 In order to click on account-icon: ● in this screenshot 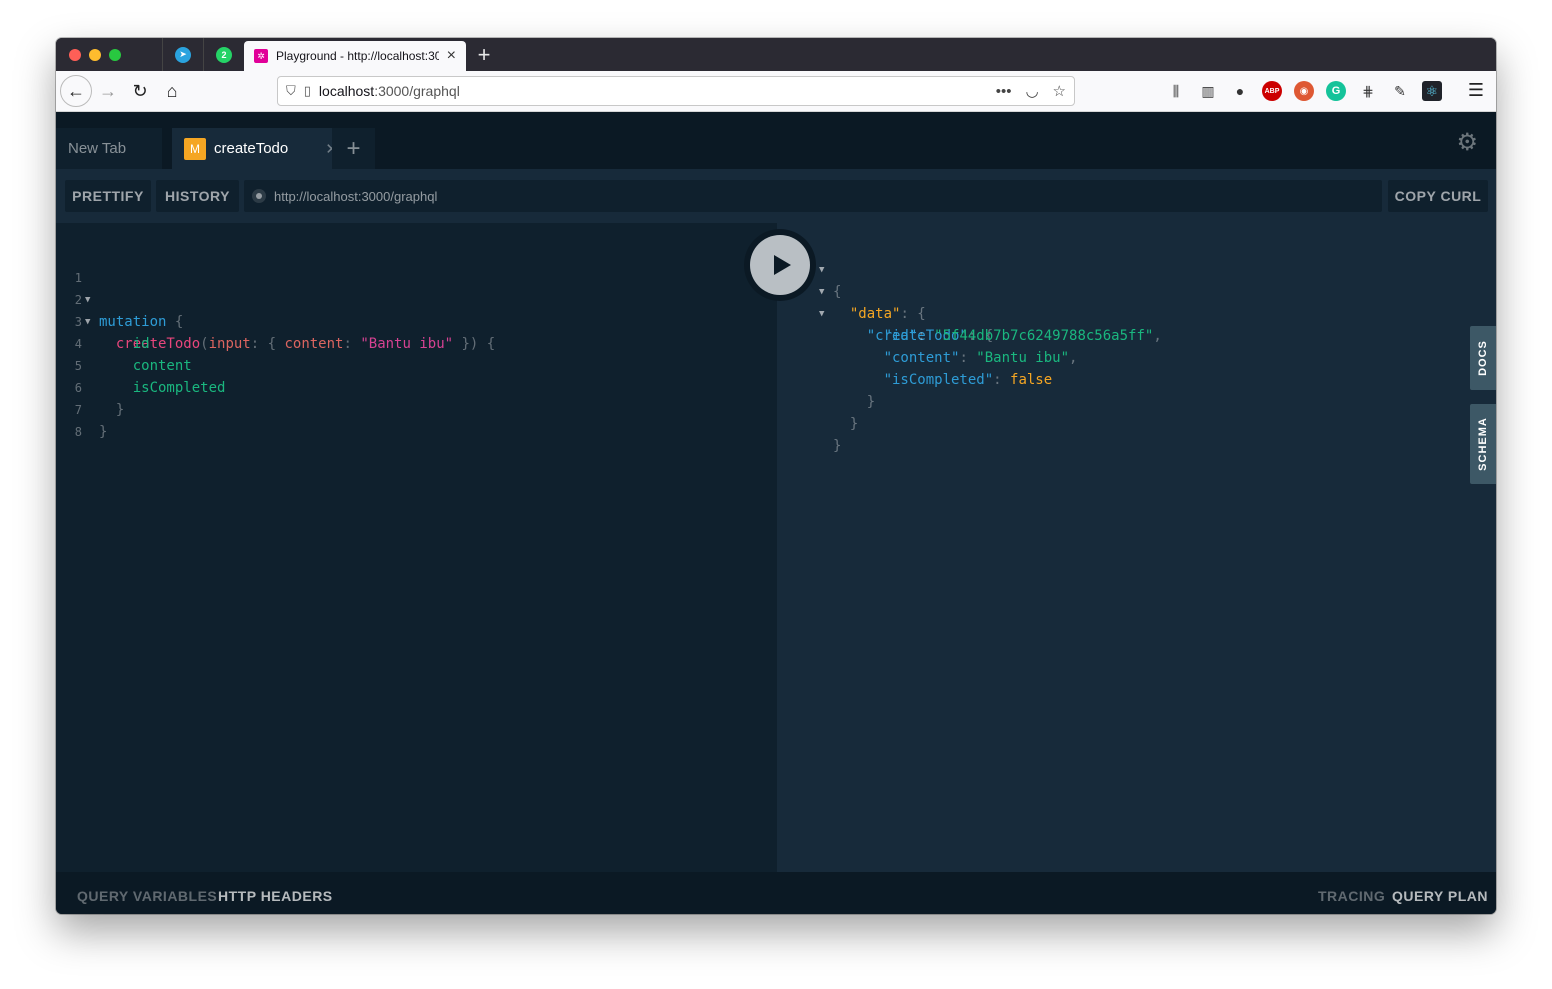, I will do `click(1240, 91)`.